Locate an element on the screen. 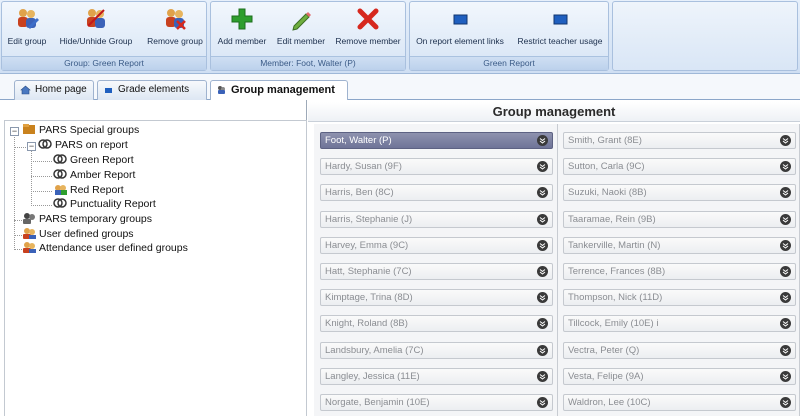 This screenshot has height=416, width=800. tree-item-punctuality-report: Punctuality Report is located at coordinates (104, 204).